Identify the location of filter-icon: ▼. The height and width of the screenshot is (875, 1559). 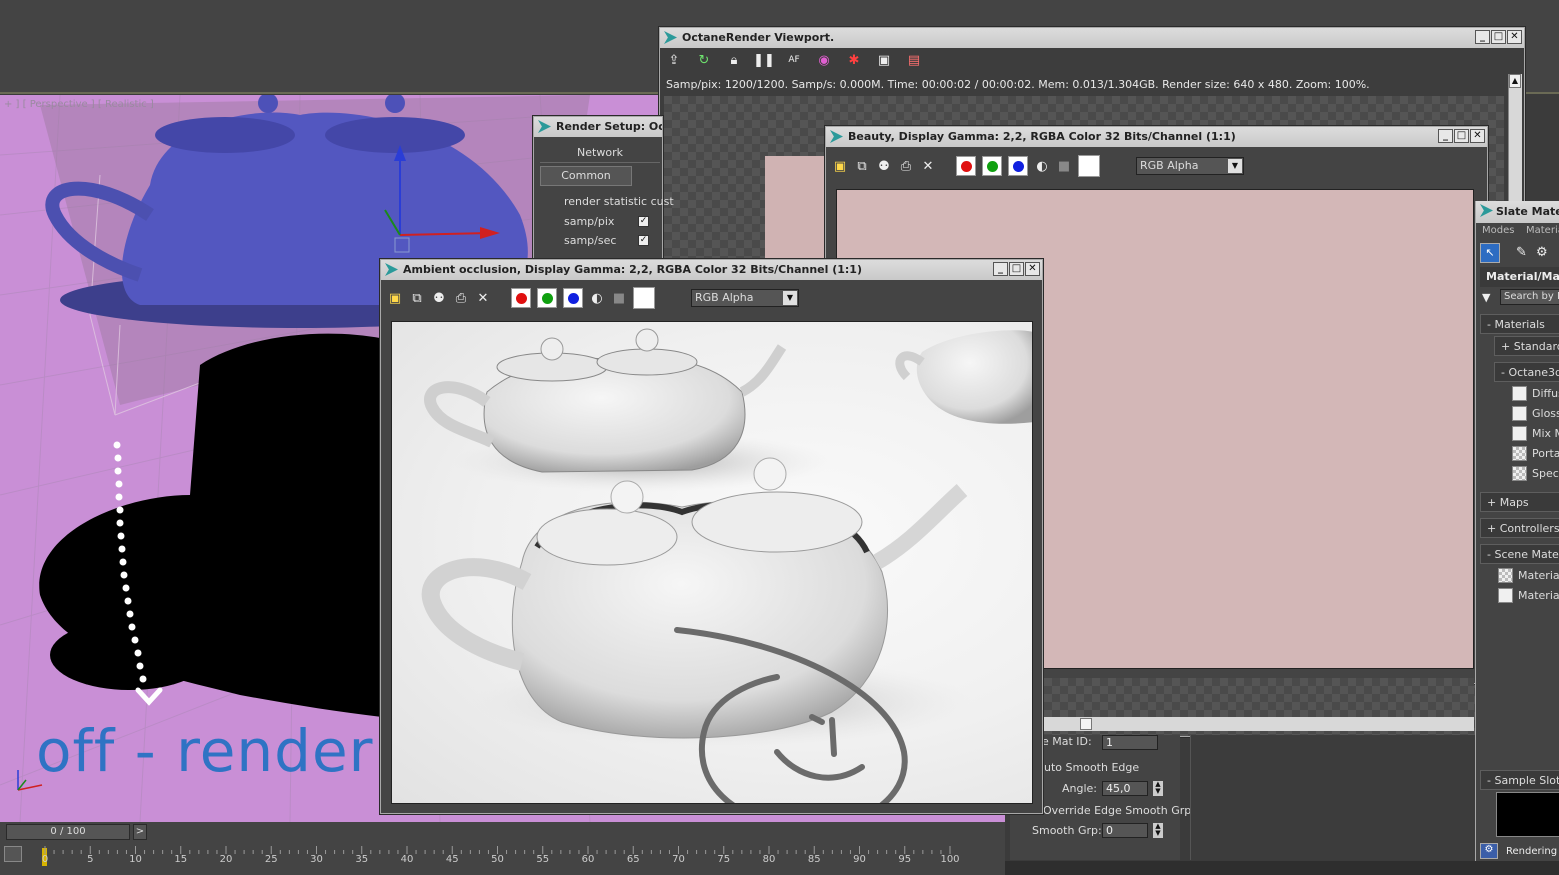
(1486, 297).